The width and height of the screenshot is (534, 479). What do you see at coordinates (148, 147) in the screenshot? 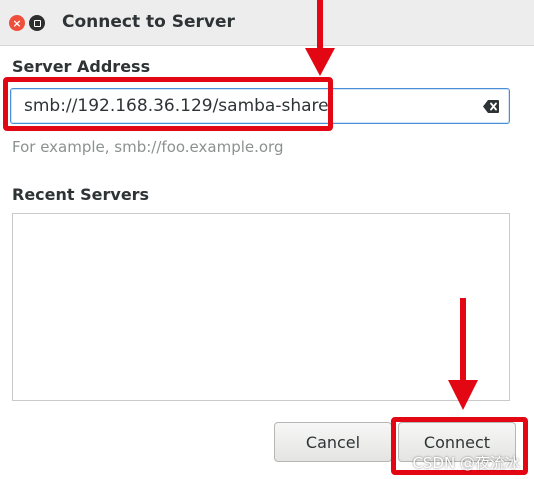
I see `server-address-example: For example, smb://foo.example.org` at bounding box center [148, 147].